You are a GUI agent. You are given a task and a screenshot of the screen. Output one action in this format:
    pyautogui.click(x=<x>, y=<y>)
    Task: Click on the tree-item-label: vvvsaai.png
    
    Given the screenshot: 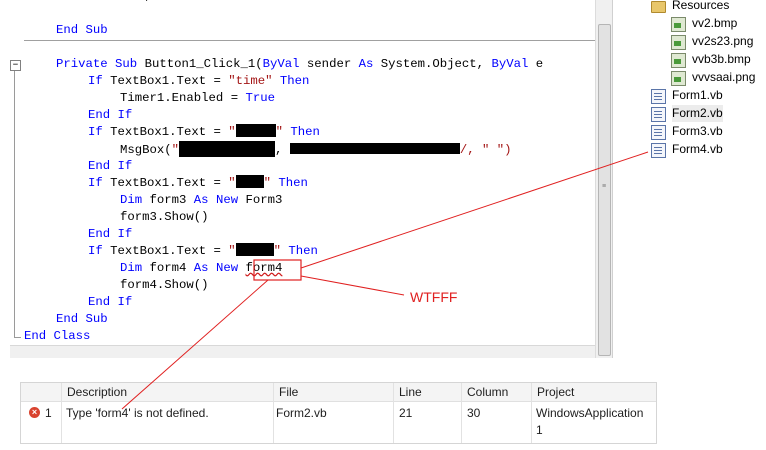 What is the action you would take?
    pyautogui.click(x=724, y=77)
    